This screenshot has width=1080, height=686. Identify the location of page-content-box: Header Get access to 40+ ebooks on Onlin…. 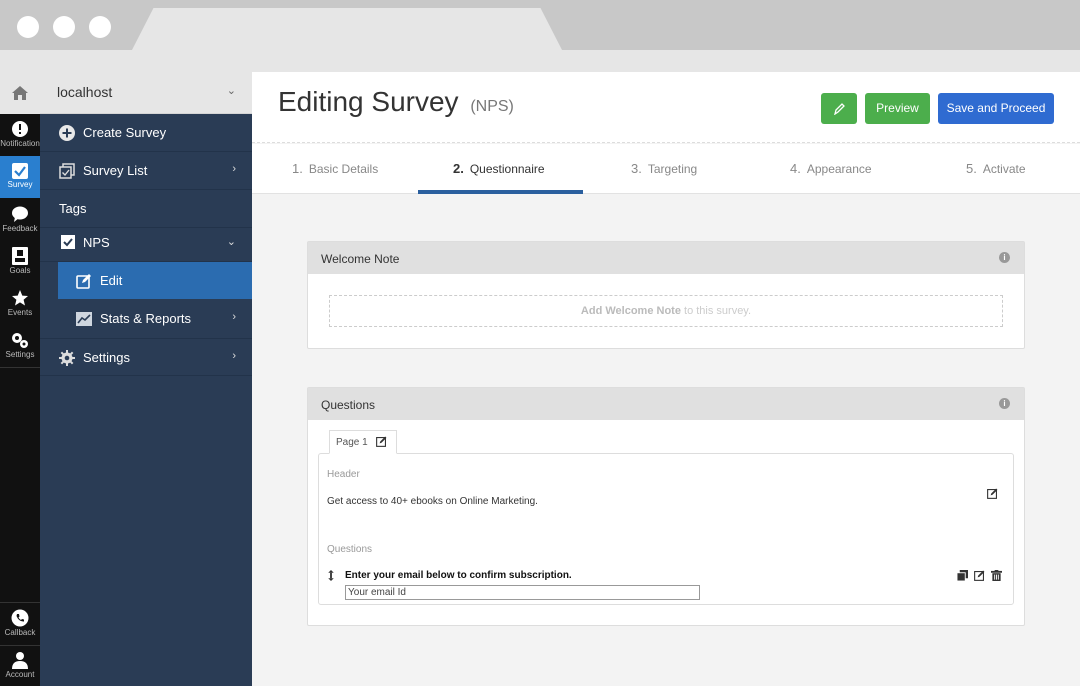
(666, 529).